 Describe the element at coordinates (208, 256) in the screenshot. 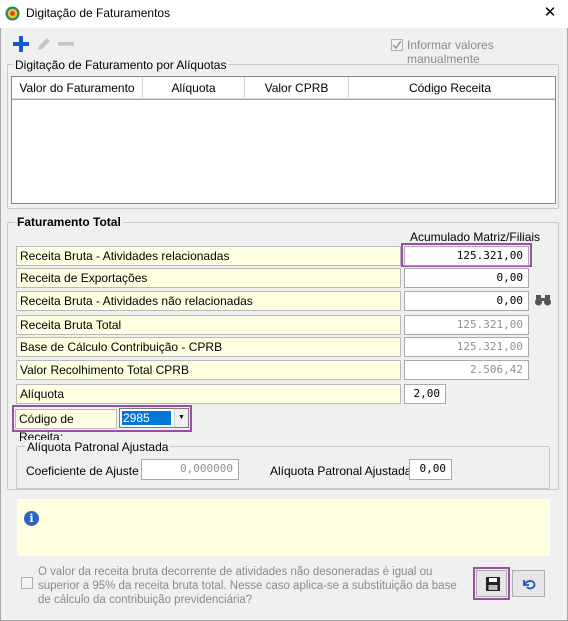

I see `row-label-receita-bruta-relacionadas: Receita Bruta - Atividades relacionadas` at that location.